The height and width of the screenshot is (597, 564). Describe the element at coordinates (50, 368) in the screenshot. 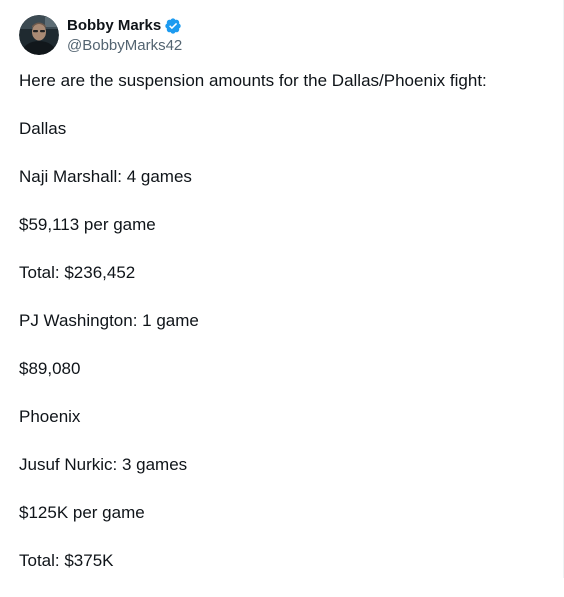

I see `tweet-line: $89,080` at that location.